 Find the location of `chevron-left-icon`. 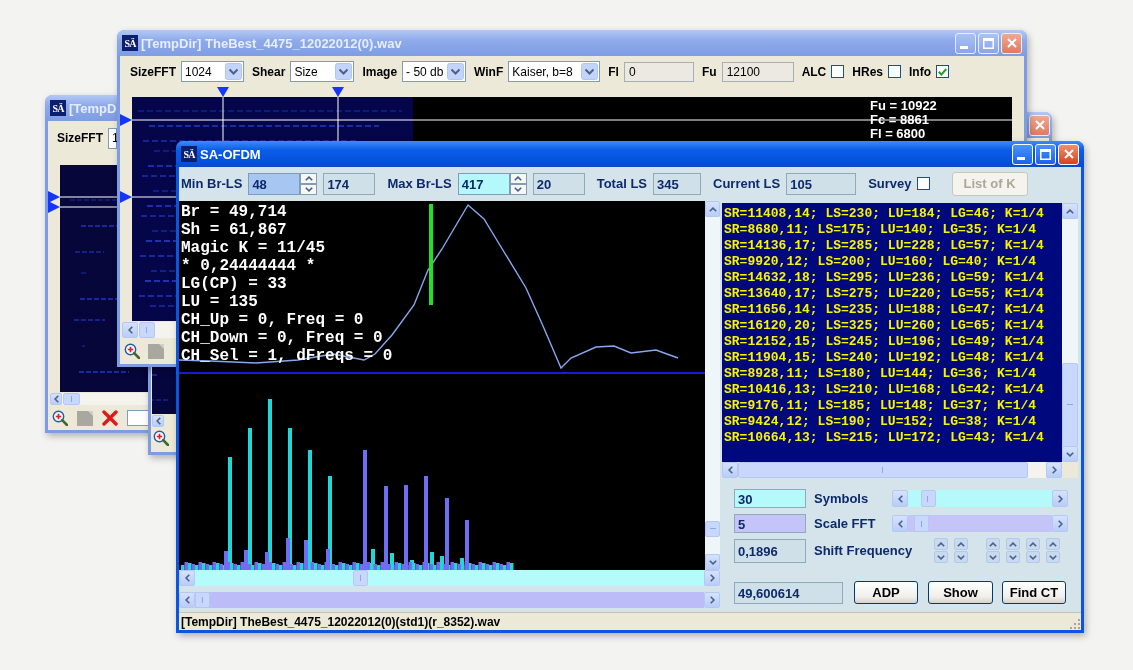

chevron-left-icon is located at coordinates (158, 421).